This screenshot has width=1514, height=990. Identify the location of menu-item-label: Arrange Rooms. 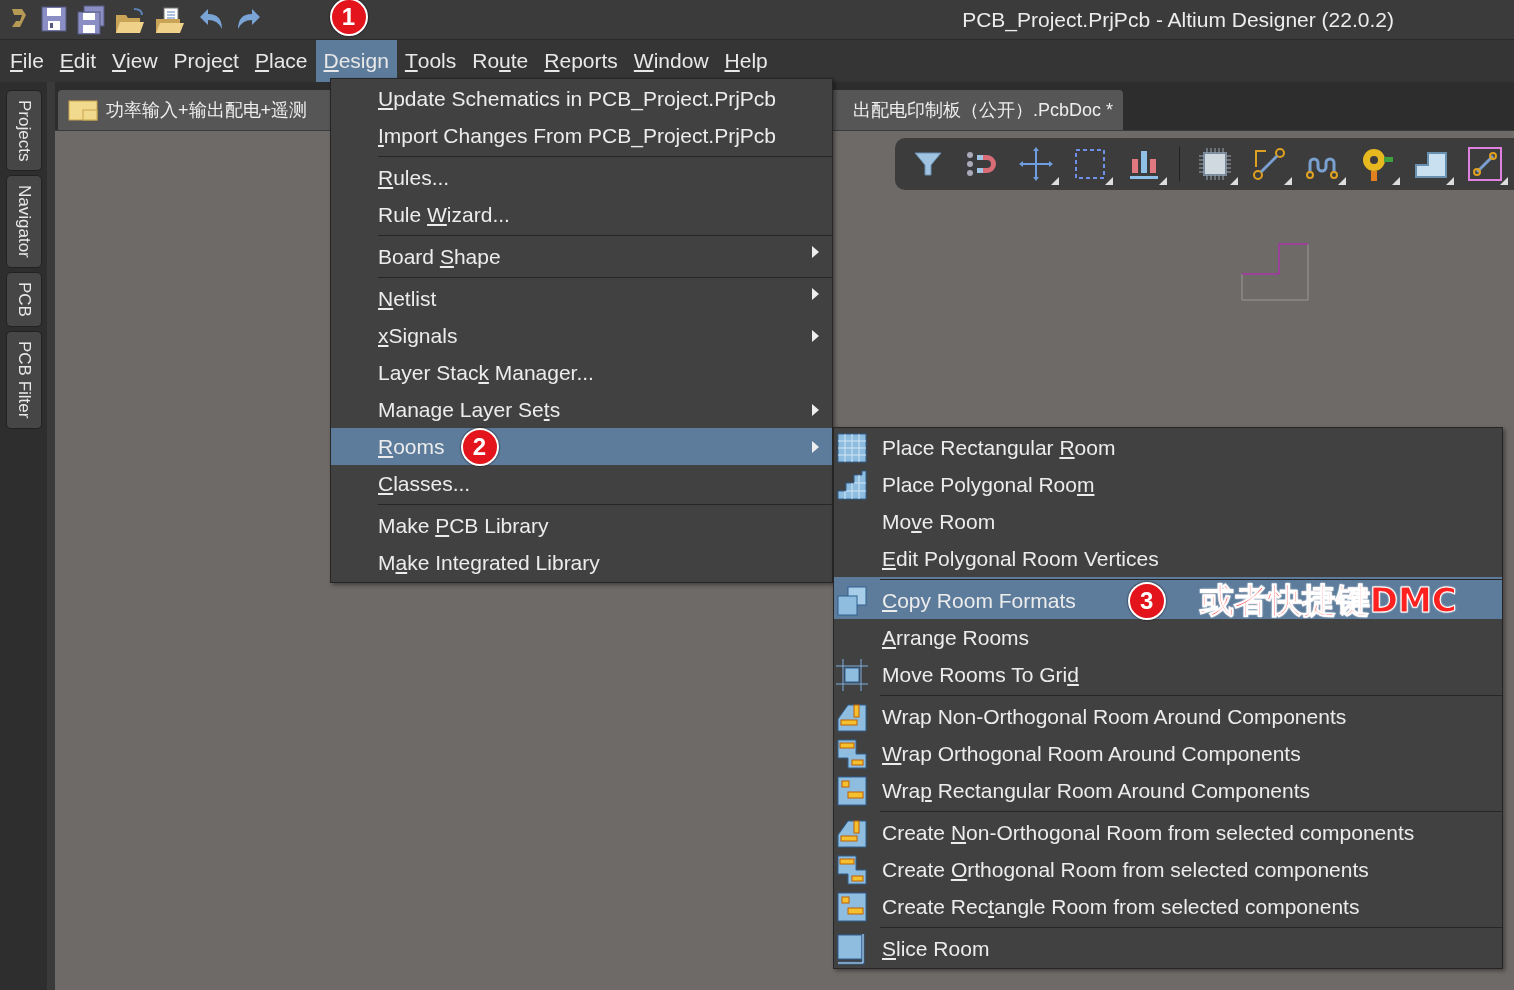
(956, 637).